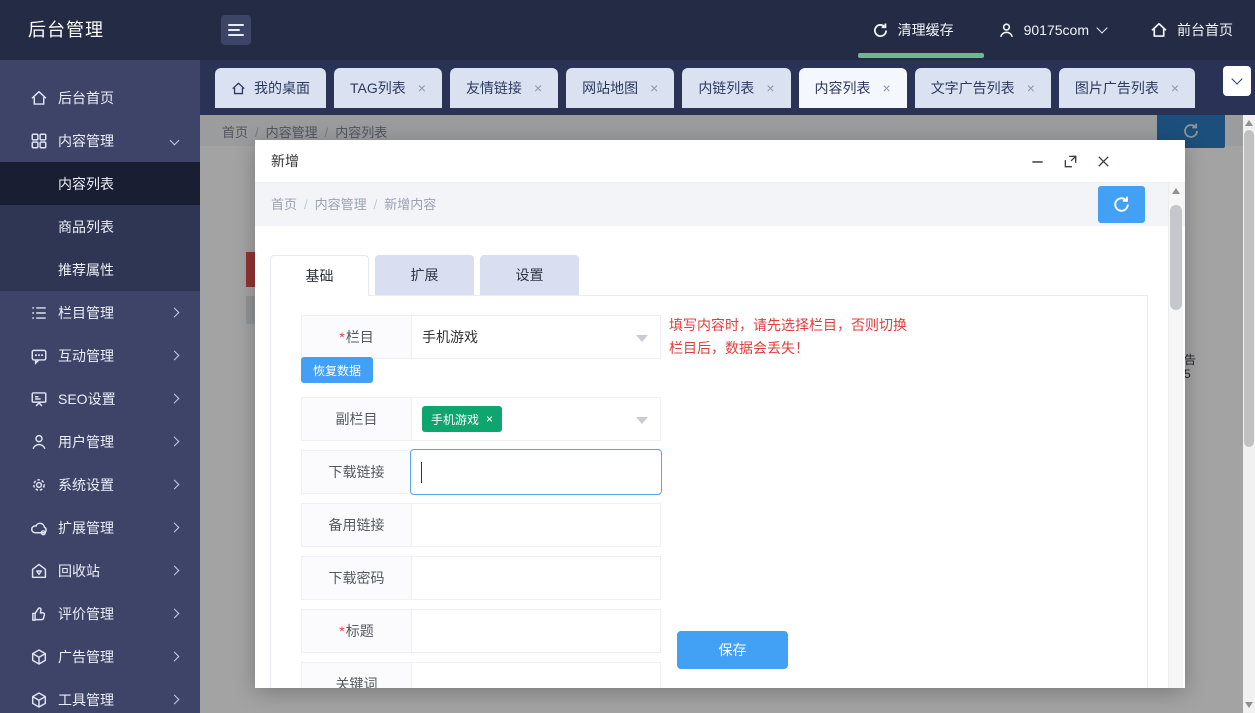  Describe the element at coordinates (39, 613) in the screenshot. I see `thumbs-up-icon` at that location.